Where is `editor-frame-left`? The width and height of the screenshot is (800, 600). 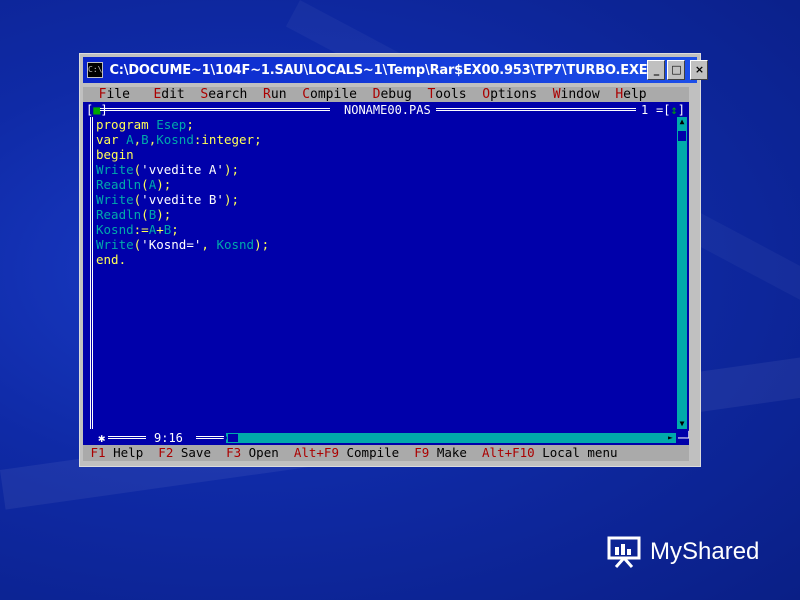 editor-frame-left is located at coordinates (91, 273).